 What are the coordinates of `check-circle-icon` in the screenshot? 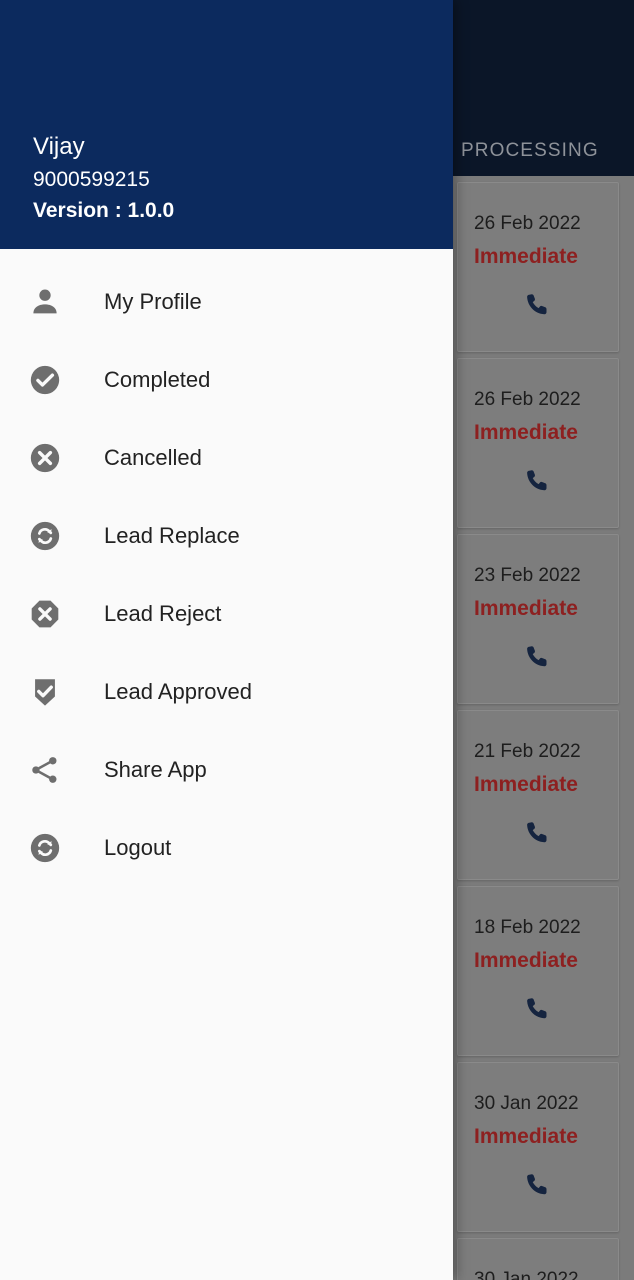 It's located at (45, 380).